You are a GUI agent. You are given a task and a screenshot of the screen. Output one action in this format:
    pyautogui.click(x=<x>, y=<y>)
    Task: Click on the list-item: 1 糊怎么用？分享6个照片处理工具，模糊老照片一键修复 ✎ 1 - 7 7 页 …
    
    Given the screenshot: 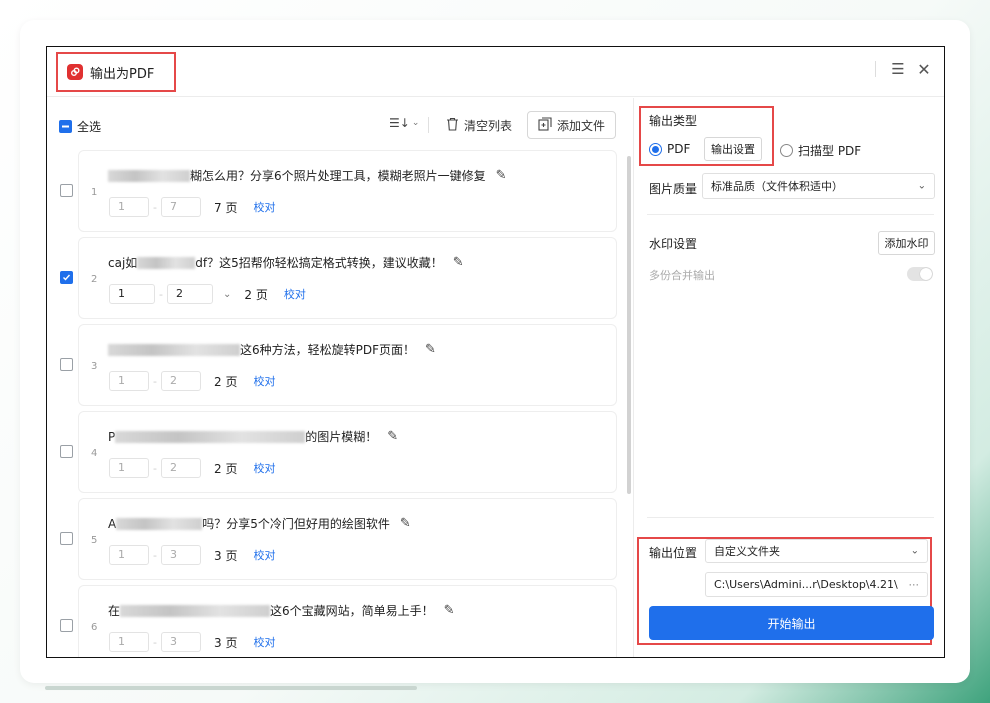 What is the action you would take?
    pyautogui.click(x=340, y=192)
    